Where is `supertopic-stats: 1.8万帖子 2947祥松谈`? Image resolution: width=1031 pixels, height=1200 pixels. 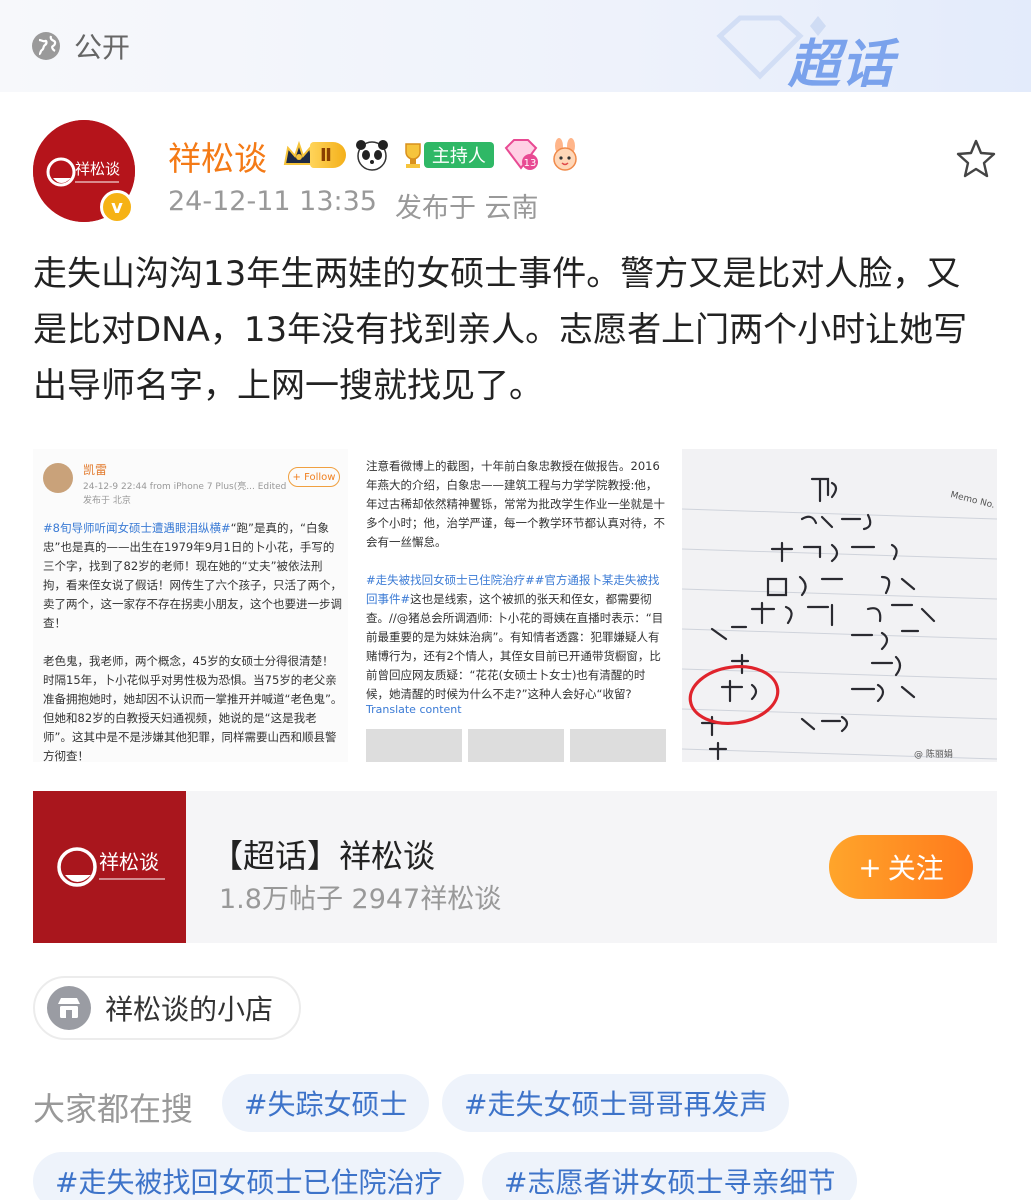
supertopic-stats: 1.8万帖子 2947祥松谈 is located at coordinates (360, 899).